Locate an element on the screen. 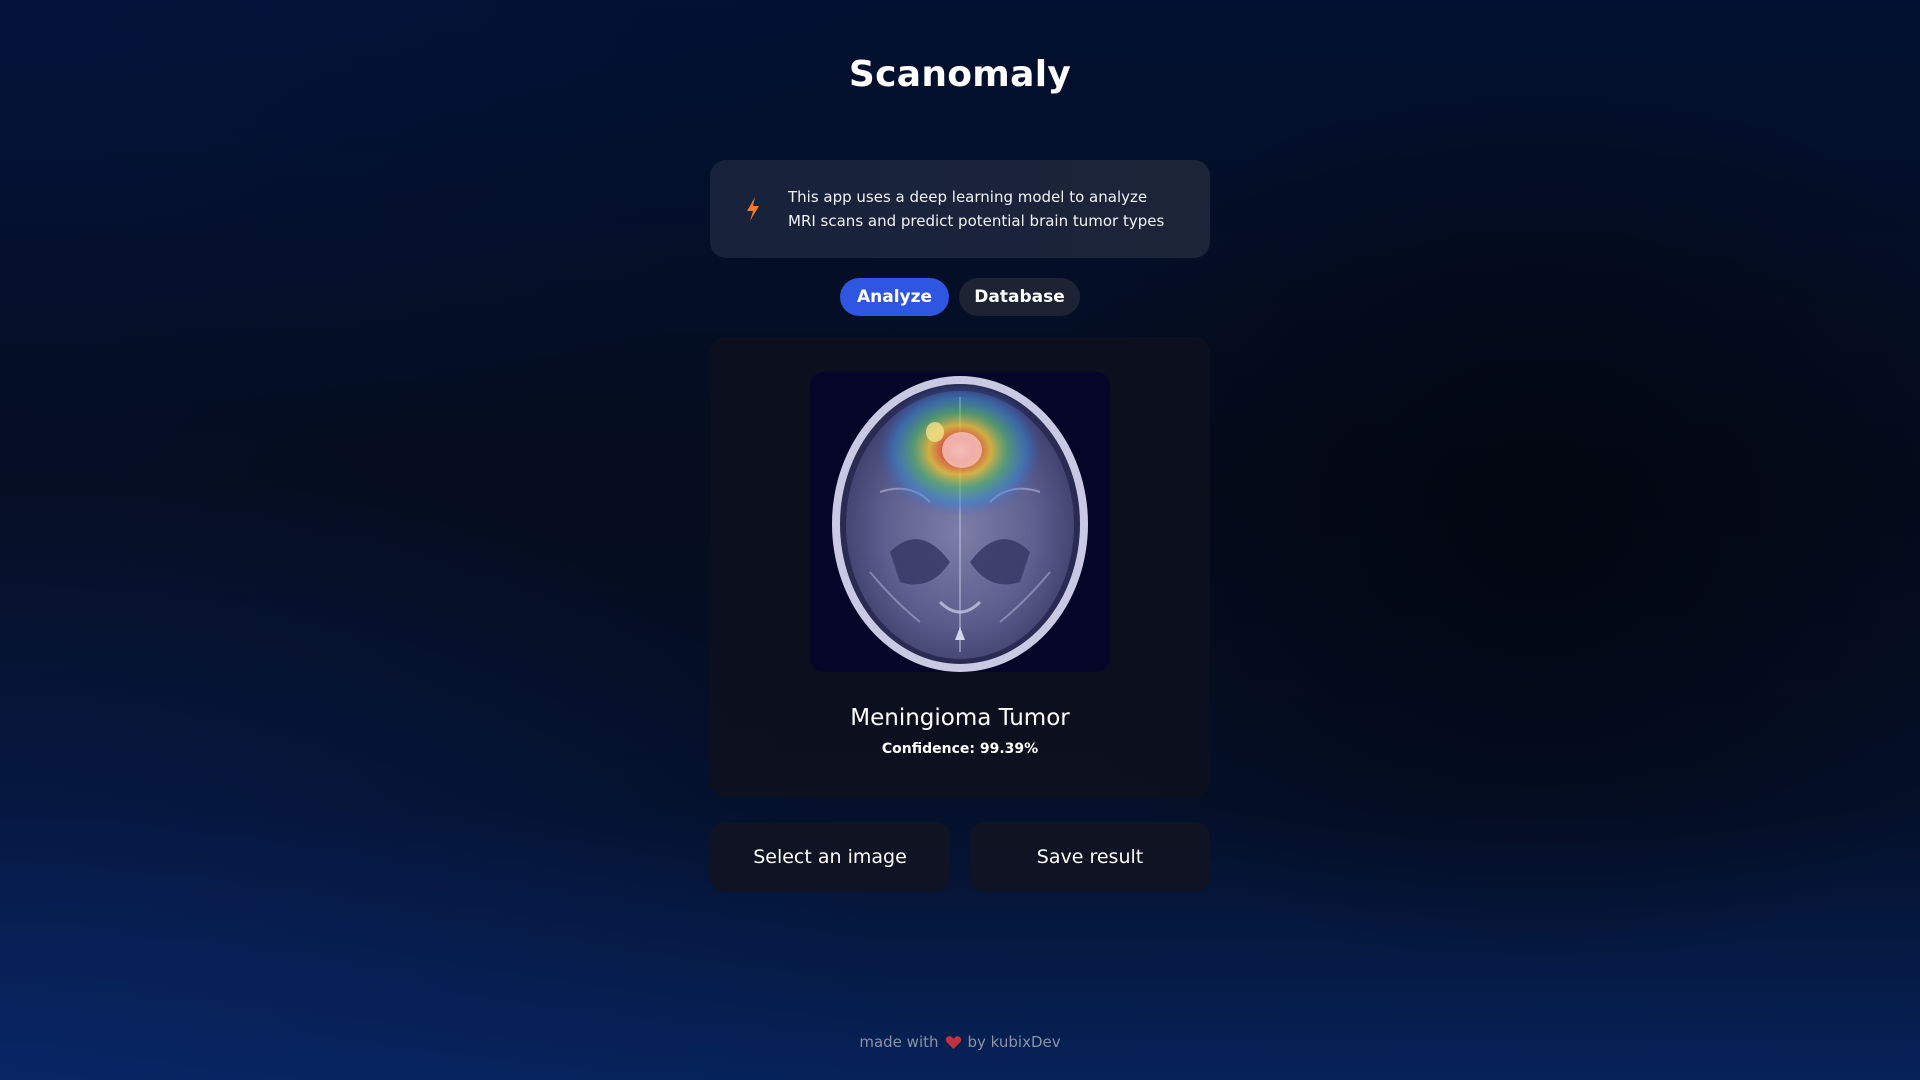 Image resolution: width=1920 pixels, height=1080 pixels. tab-analyze: Analyze is located at coordinates (894, 297).